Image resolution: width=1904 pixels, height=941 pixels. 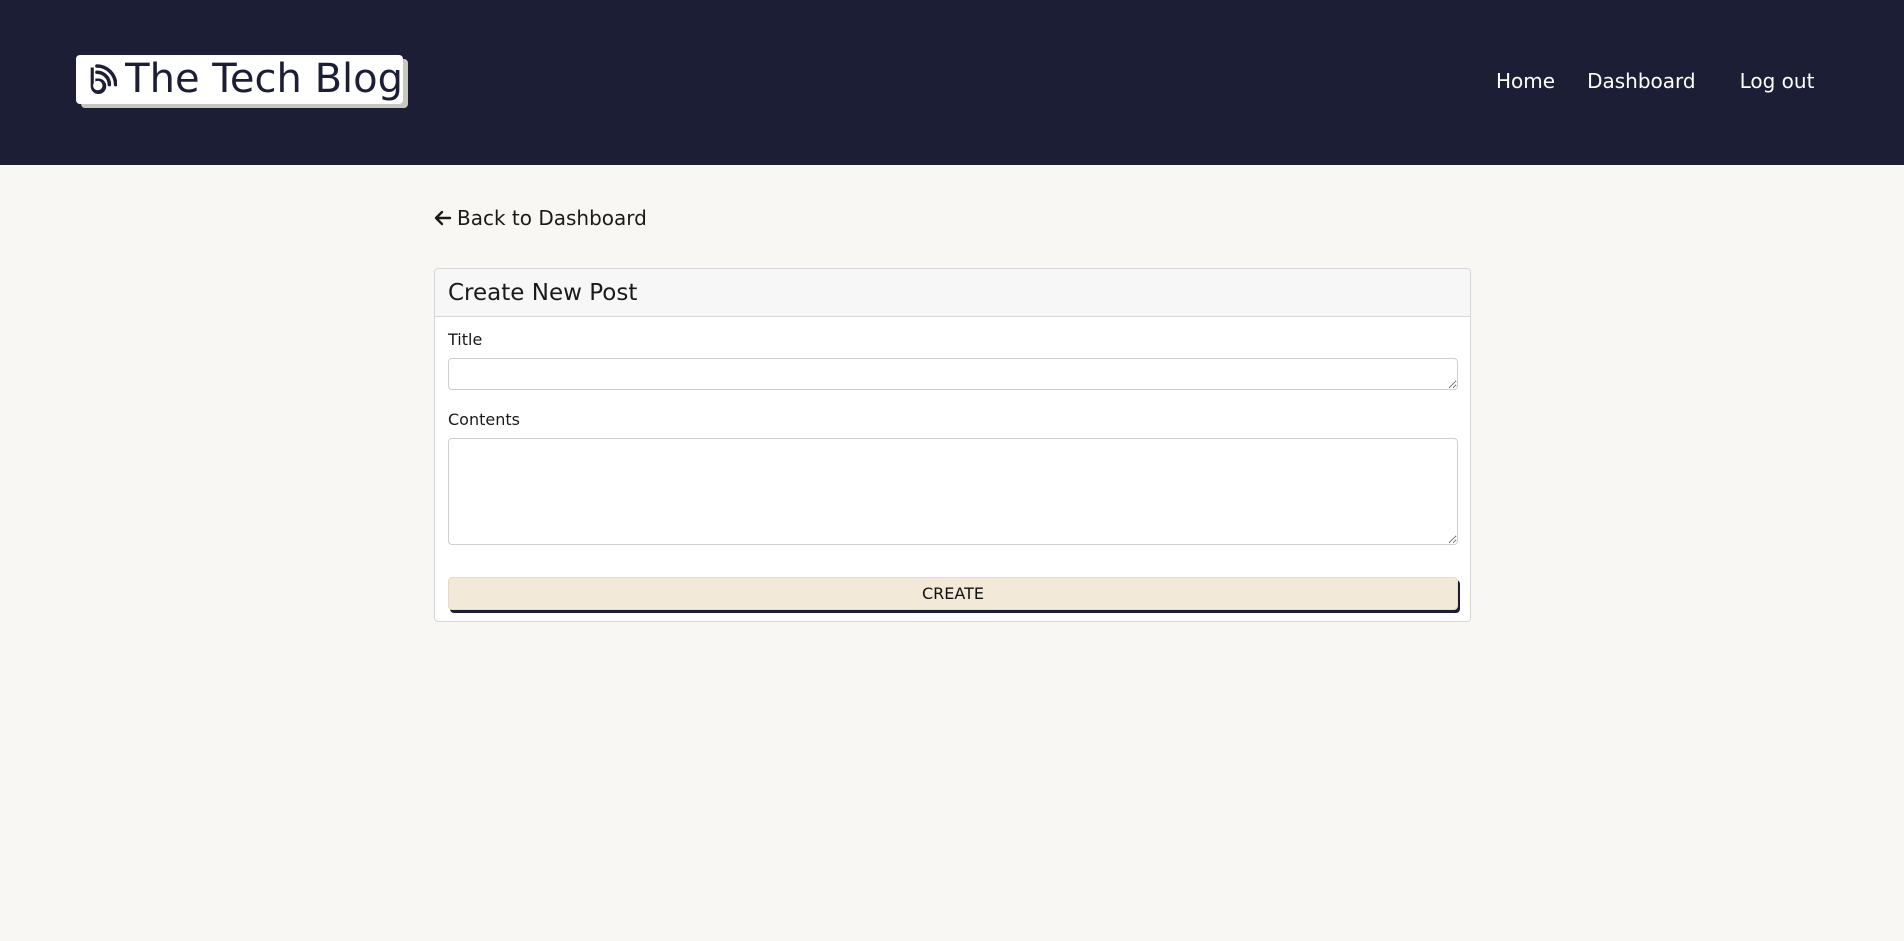 What do you see at coordinates (952, 293) in the screenshot?
I see `card-header: Create New Post` at bounding box center [952, 293].